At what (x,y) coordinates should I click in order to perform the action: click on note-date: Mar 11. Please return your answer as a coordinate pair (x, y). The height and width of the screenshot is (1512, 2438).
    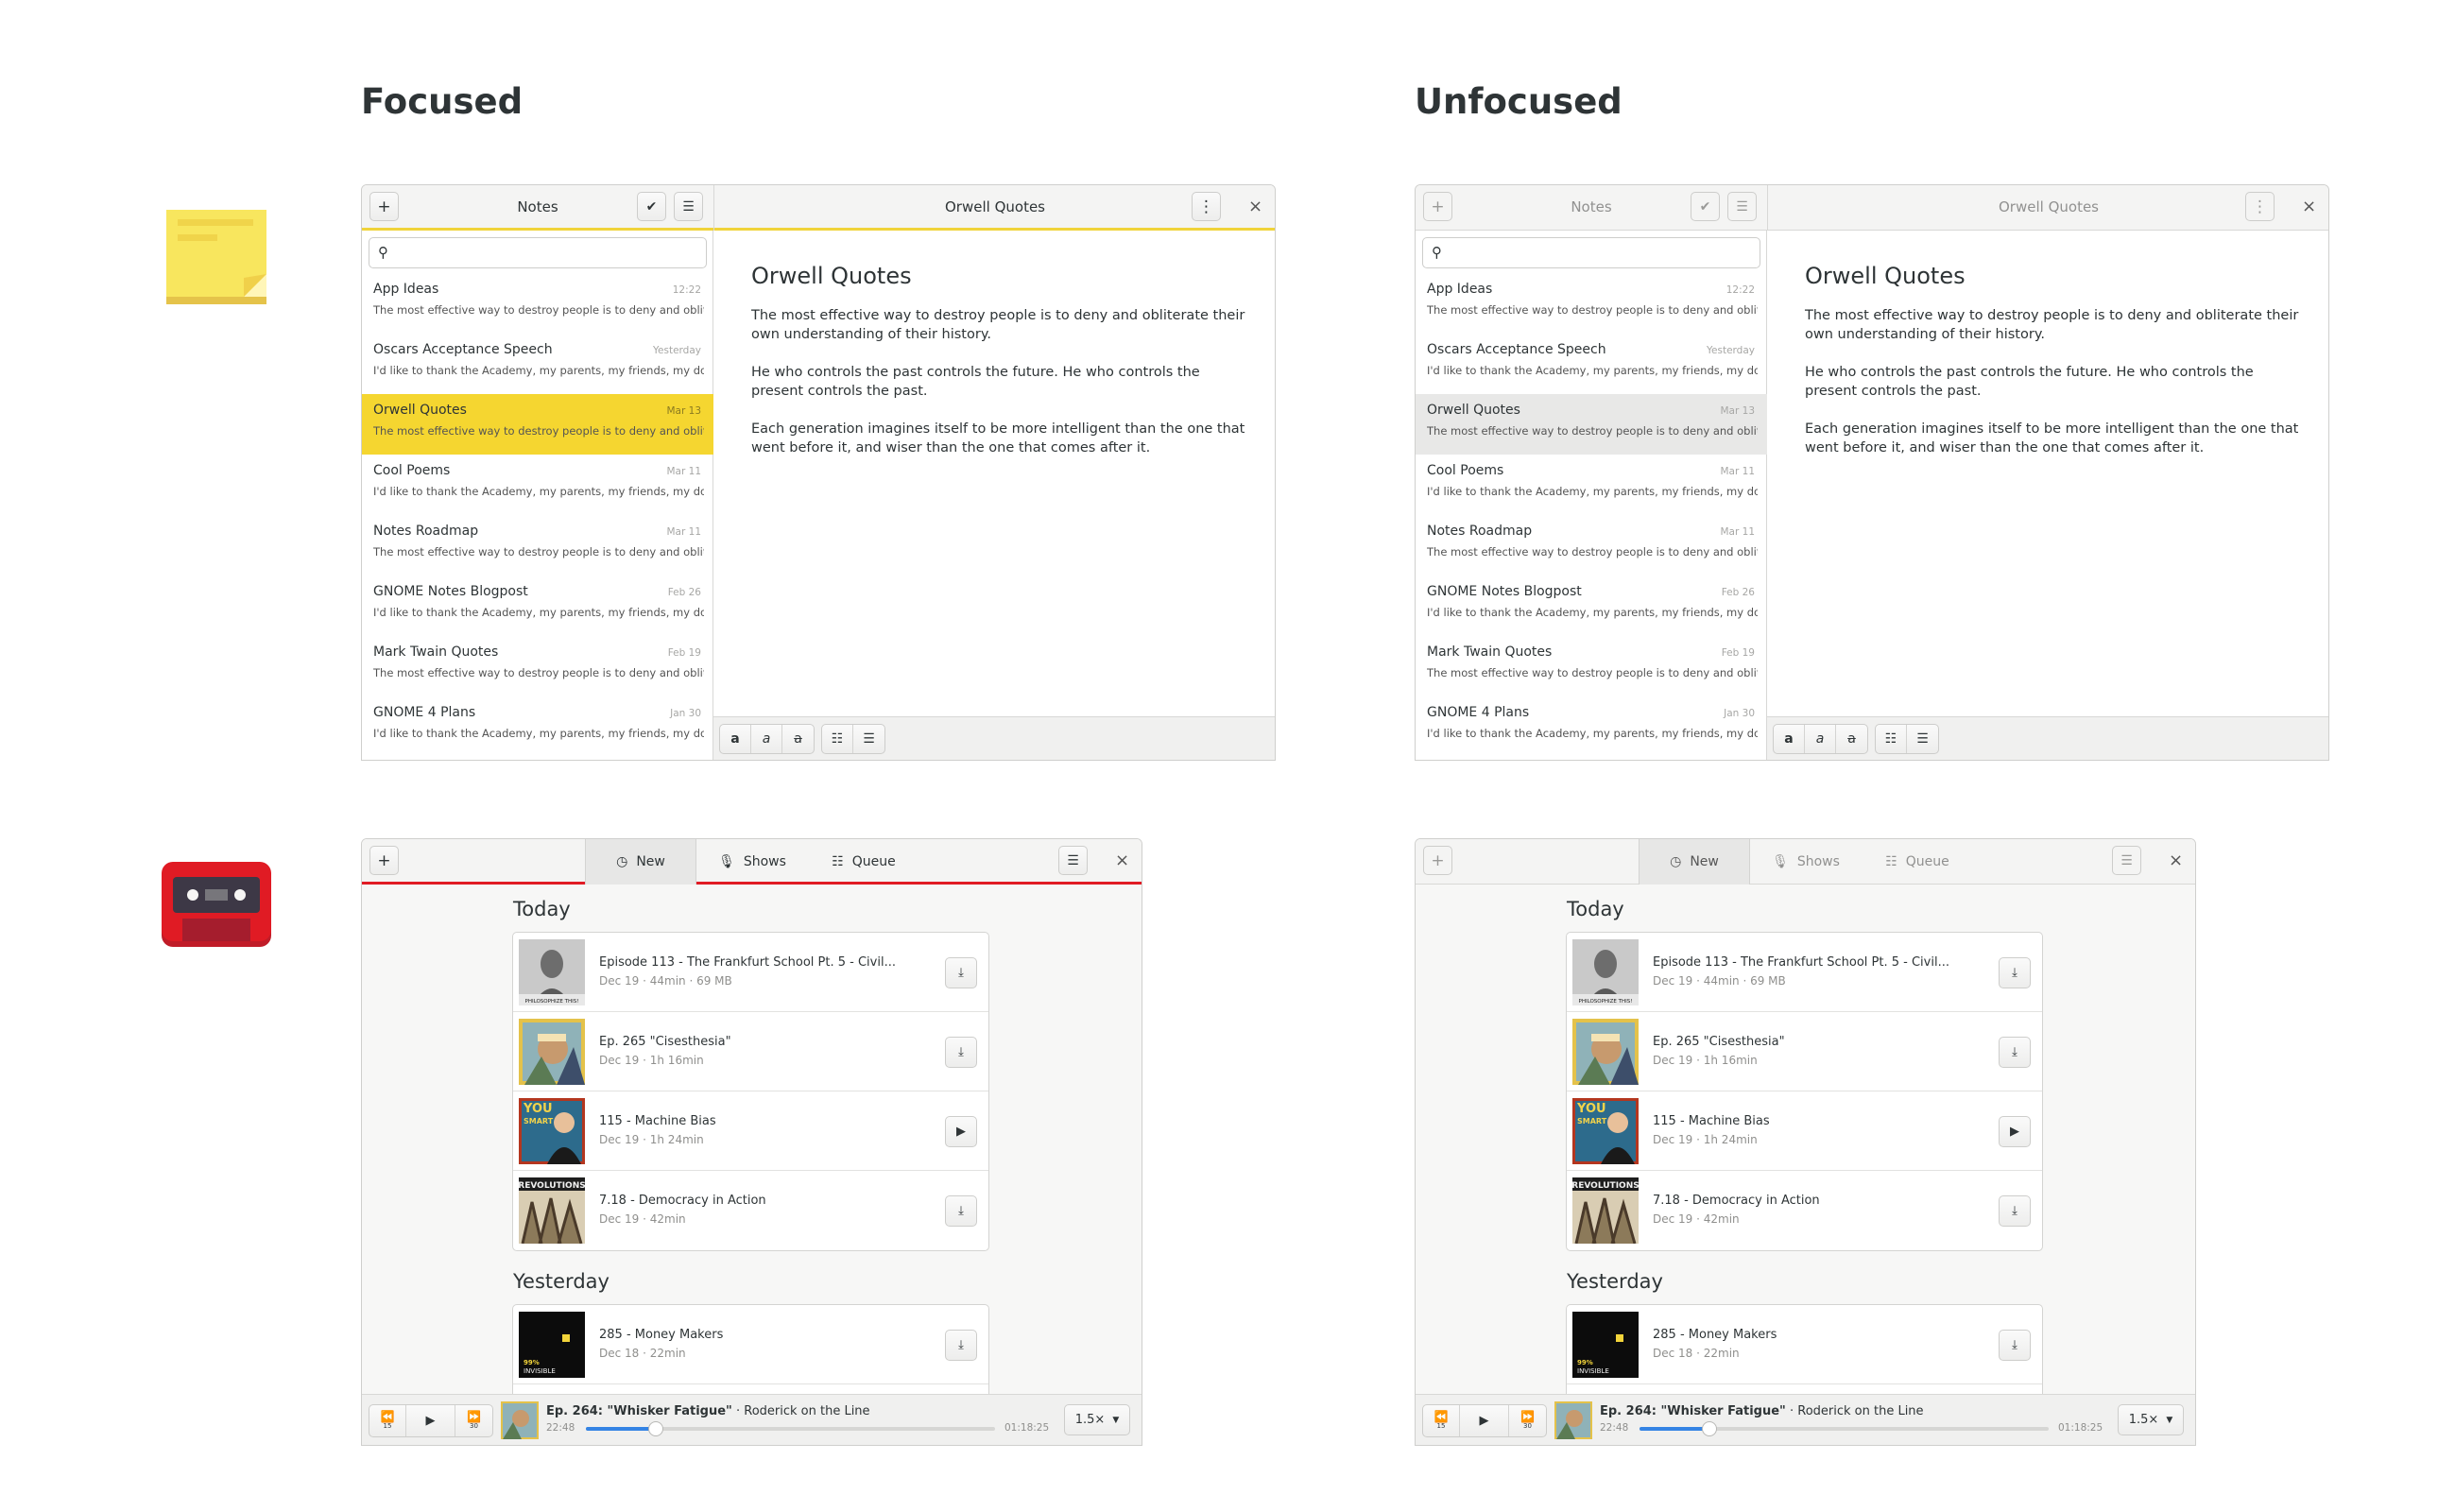
    Looking at the image, I should click on (1737, 471).